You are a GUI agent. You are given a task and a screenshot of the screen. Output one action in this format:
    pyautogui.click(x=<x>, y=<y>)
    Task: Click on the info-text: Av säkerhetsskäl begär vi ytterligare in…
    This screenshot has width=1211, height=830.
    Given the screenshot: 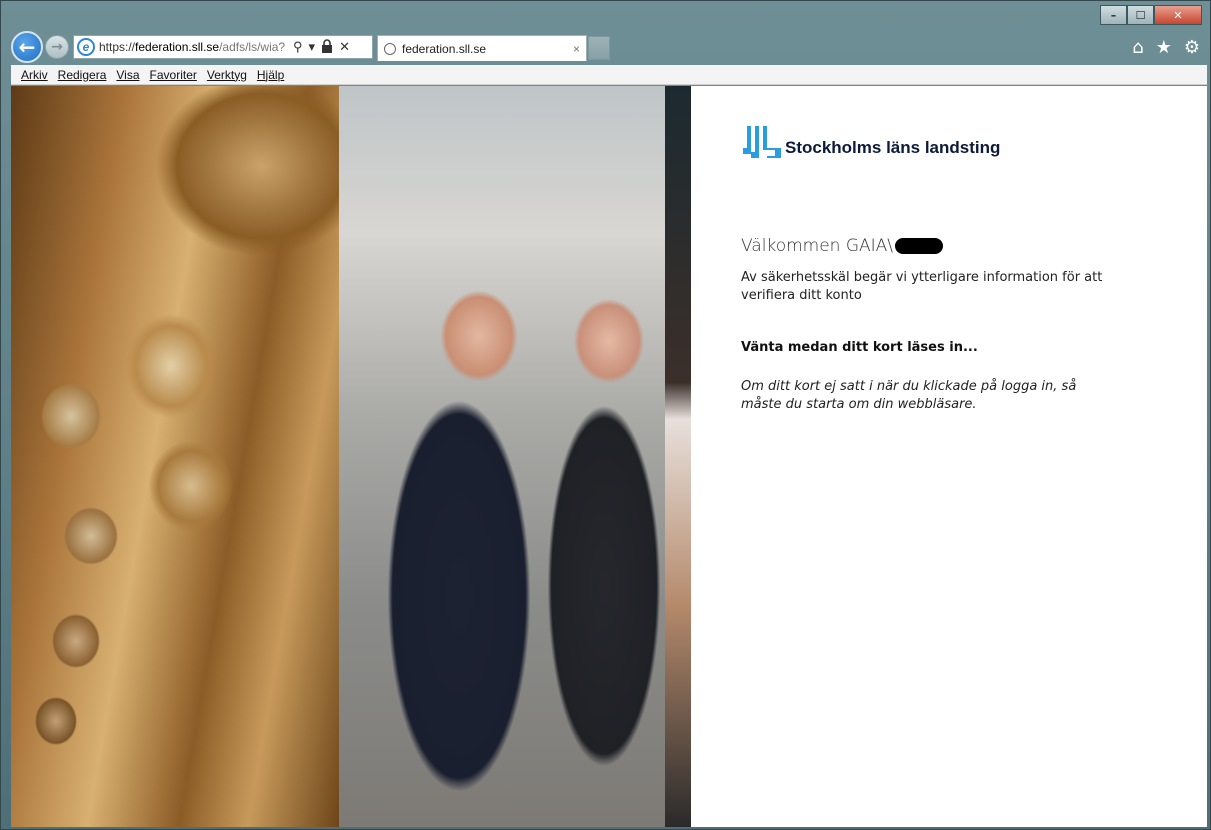 What is the action you would take?
    pyautogui.click(x=922, y=286)
    